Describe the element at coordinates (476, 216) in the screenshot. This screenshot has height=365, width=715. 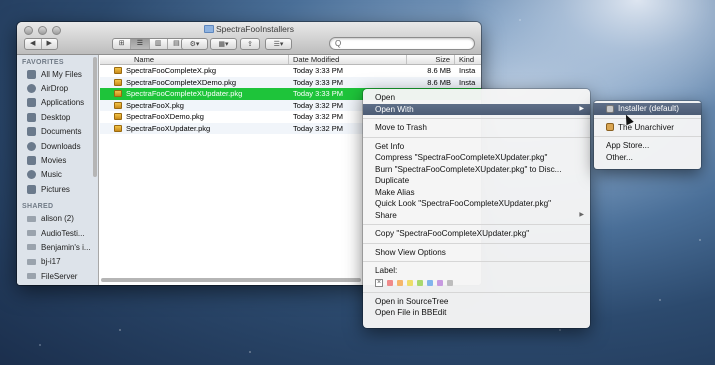
I see `menu-item-share: Share ▶` at that location.